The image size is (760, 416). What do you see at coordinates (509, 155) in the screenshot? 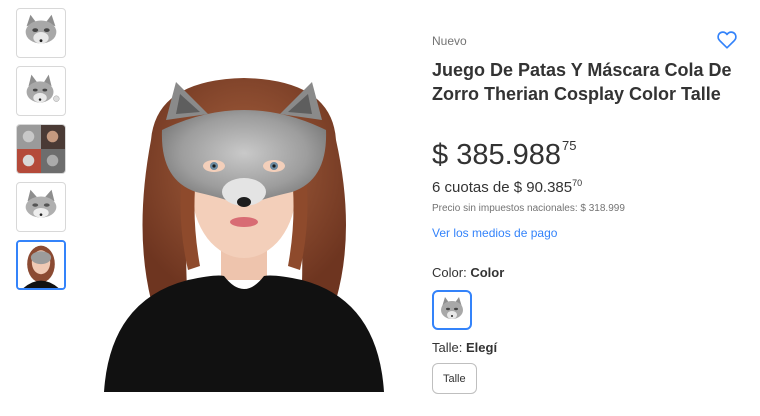
I see `price-integer: 385.988` at bounding box center [509, 155].